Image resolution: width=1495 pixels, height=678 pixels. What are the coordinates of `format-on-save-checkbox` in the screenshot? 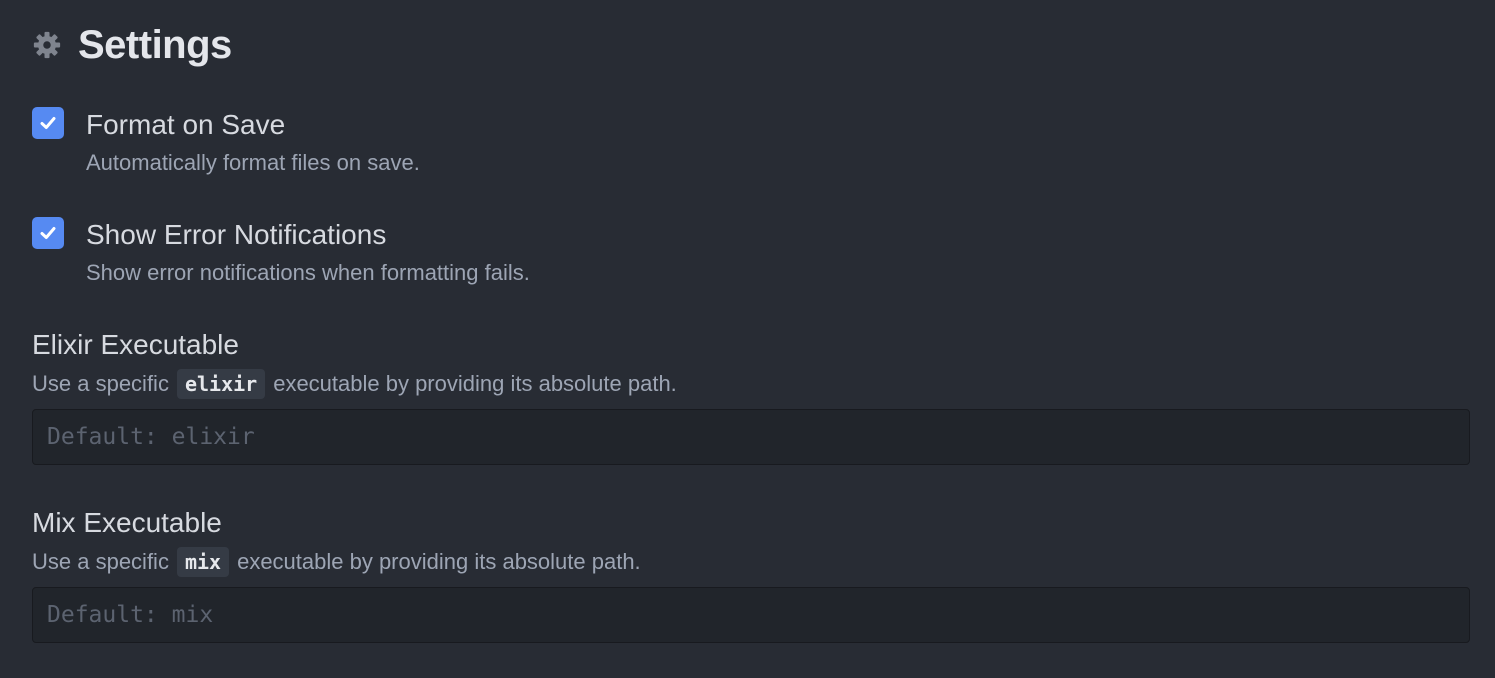 It's located at (48, 123).